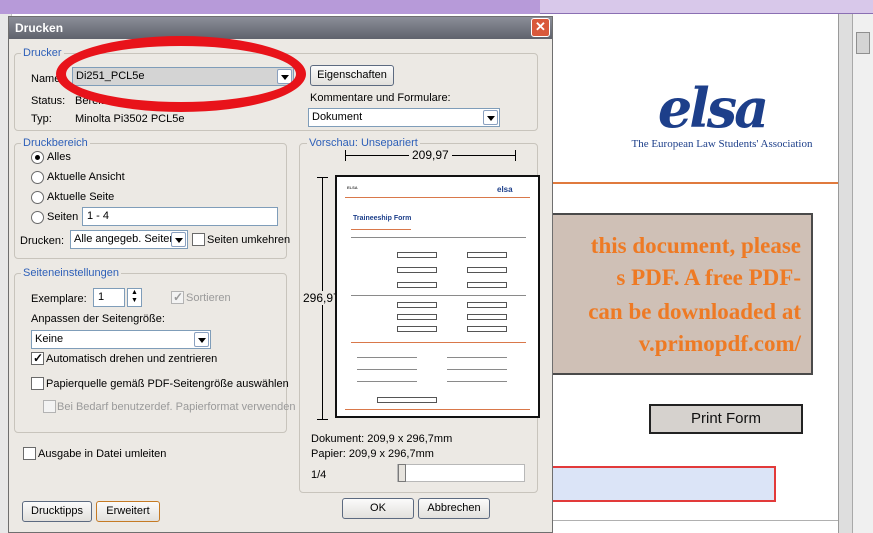  Describe the element at coordinates (378, 508) in the screenshot. I see `ok-button: OK` at that location.